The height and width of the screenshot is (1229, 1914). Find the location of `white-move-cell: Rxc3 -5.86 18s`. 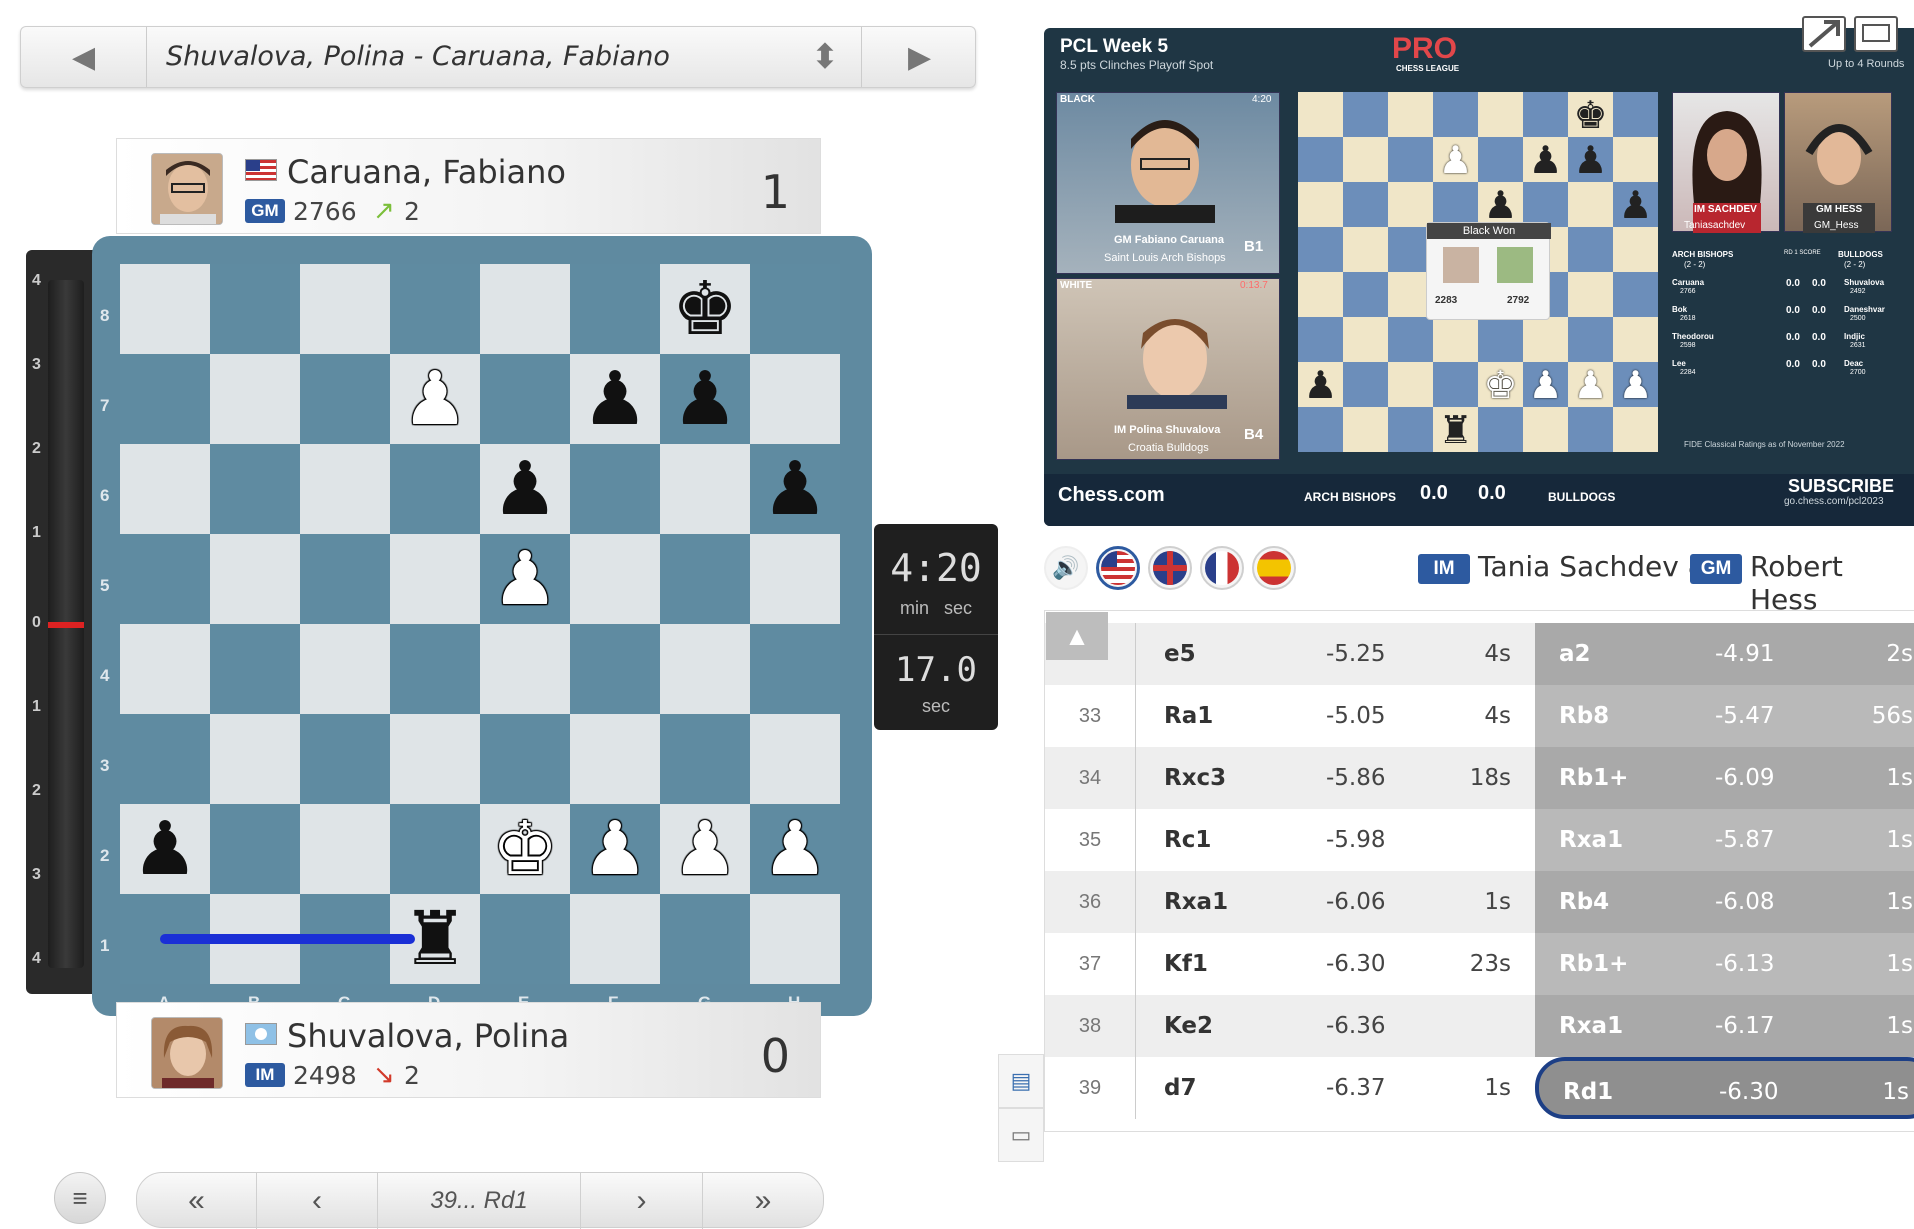

white-move-cell: Rxc3 -5.86 18s is located at coordinates (1335, 778).